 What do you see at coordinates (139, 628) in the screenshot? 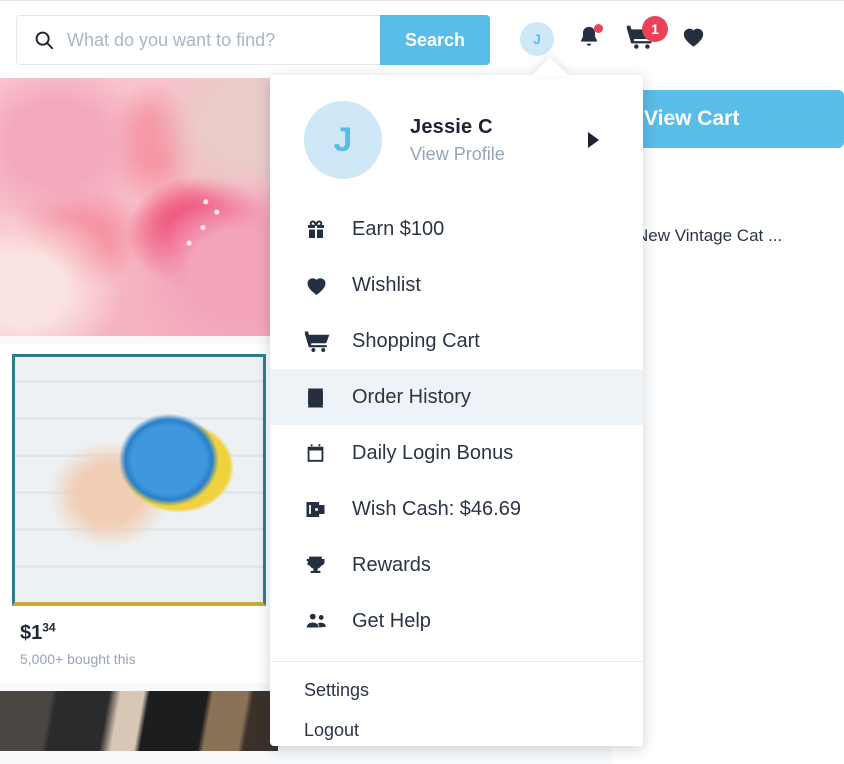
I see `product-price-row: $134` at bounding box center [139, 628].